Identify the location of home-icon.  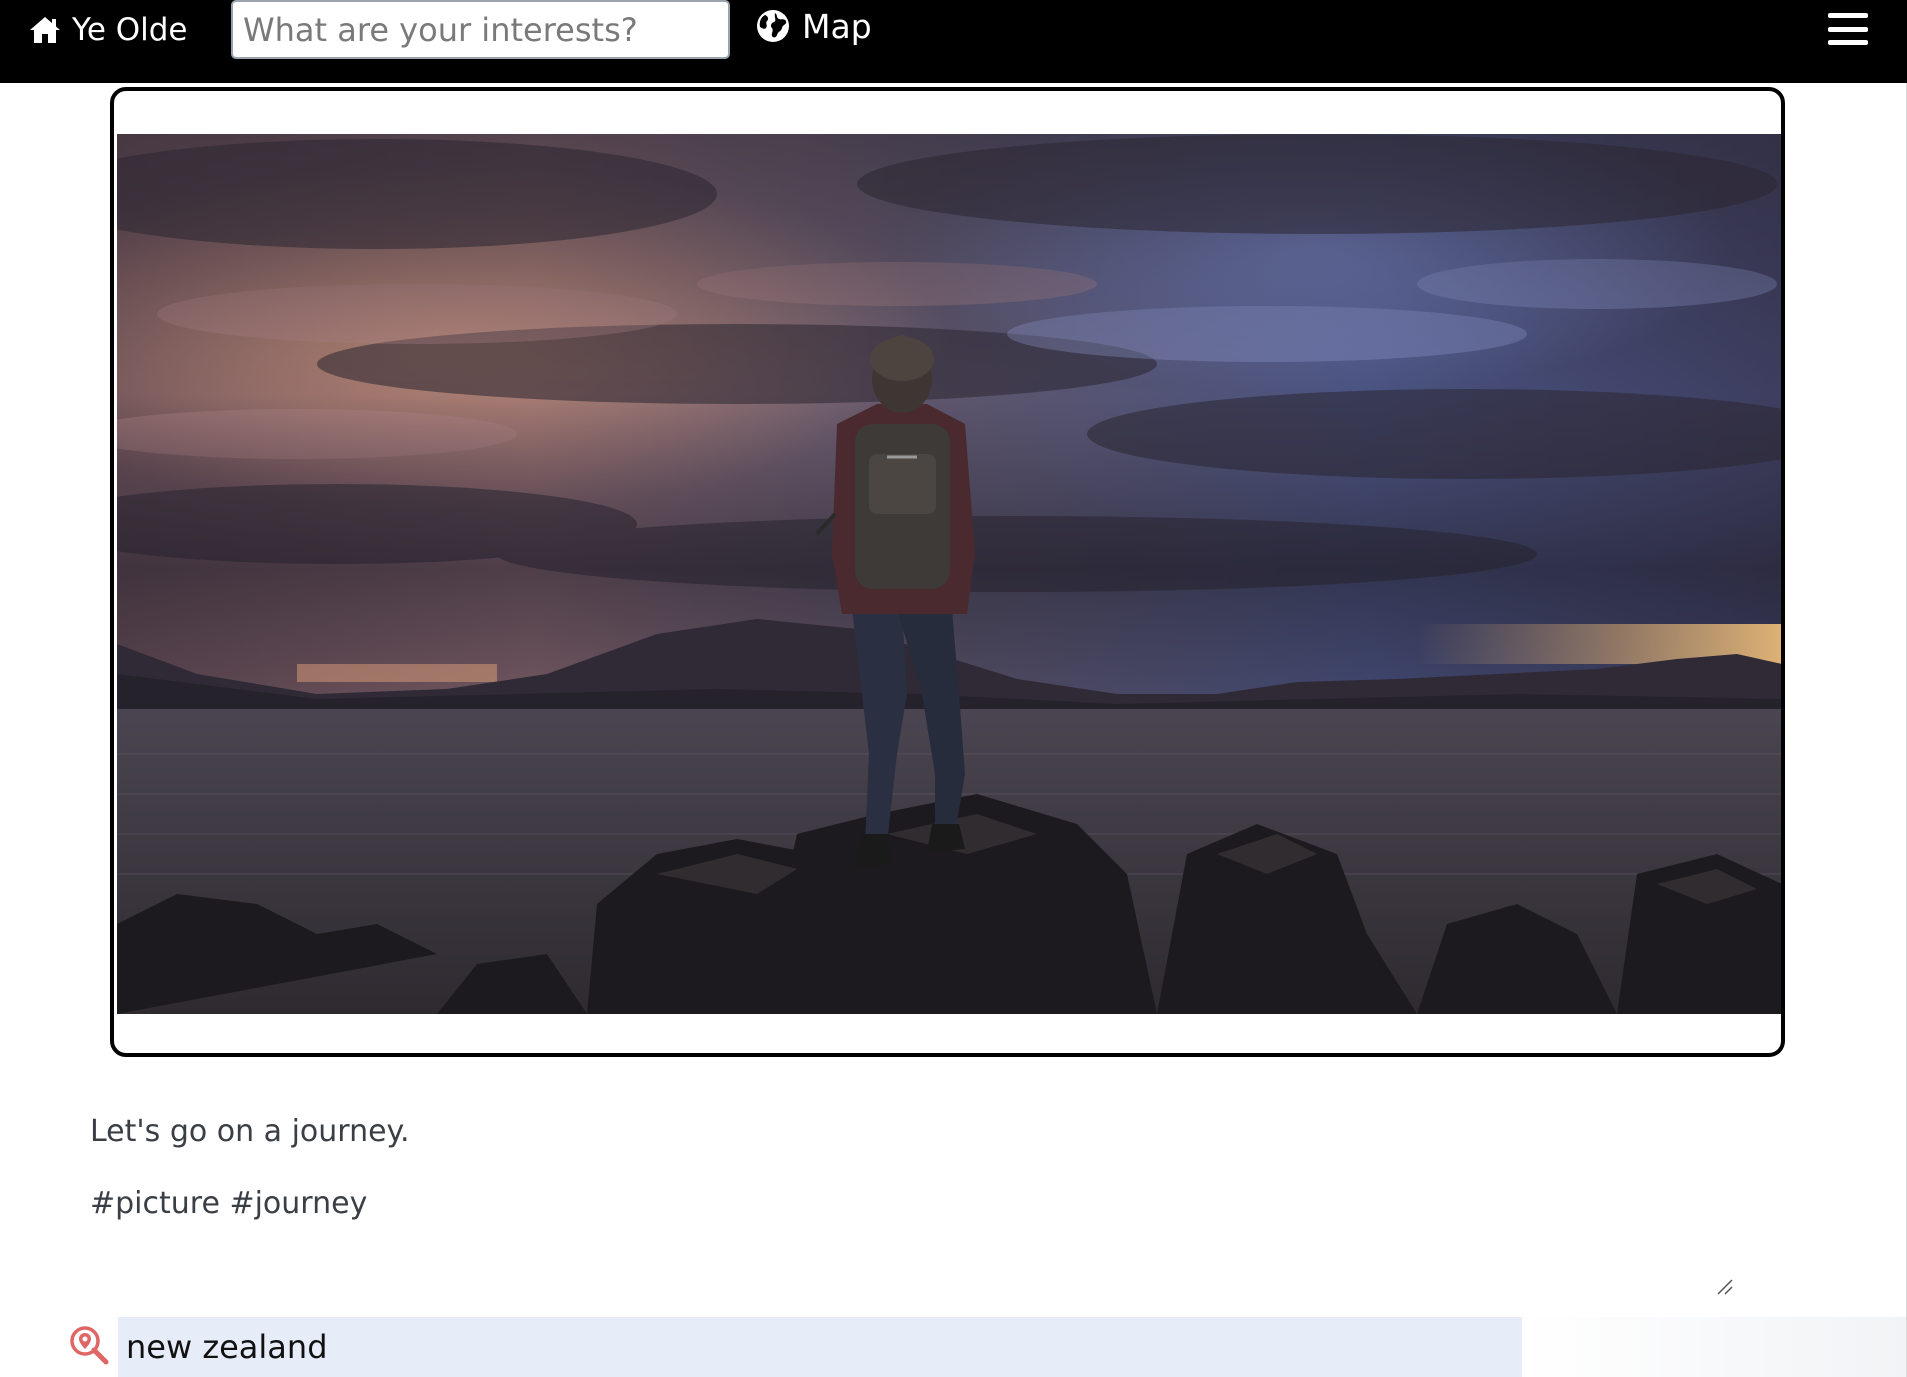
(45, 30).